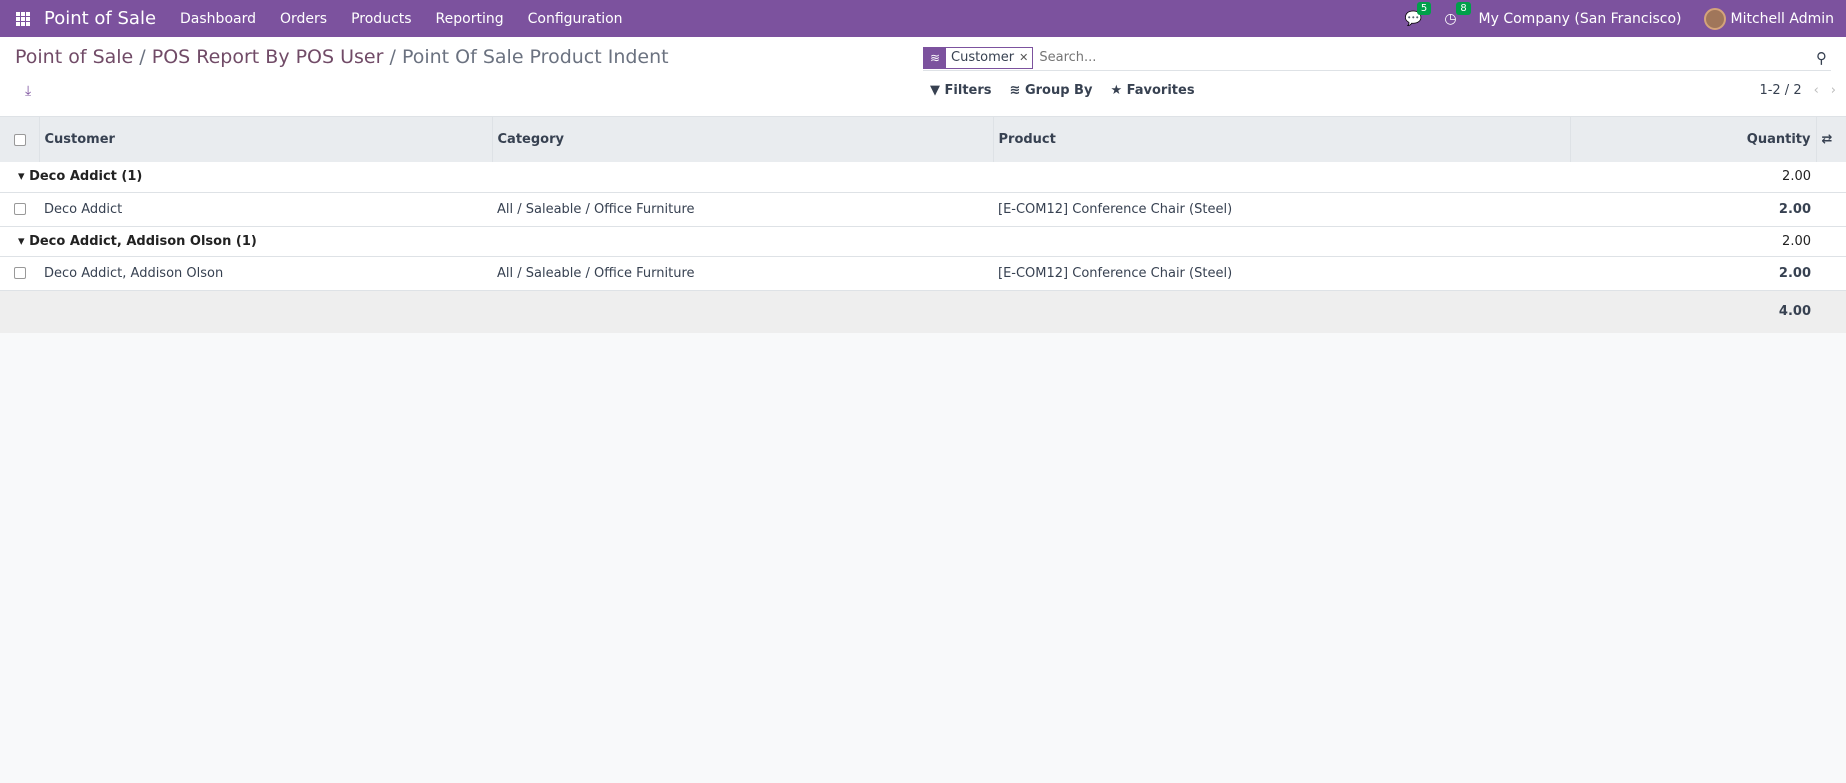 This screenshot has width=1846, height=783. I want to click on app-title: Point of Sale, so click(100, 18).